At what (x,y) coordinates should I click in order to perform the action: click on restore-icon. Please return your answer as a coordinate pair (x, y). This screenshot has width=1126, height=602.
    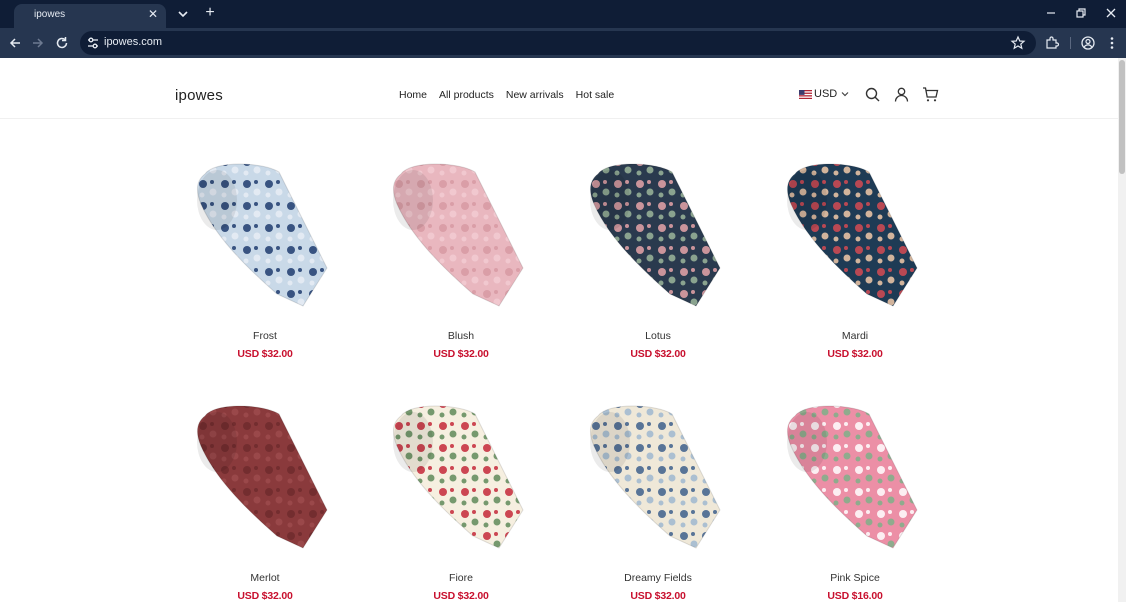
    Looking at the image, I should click on (1081, 13).